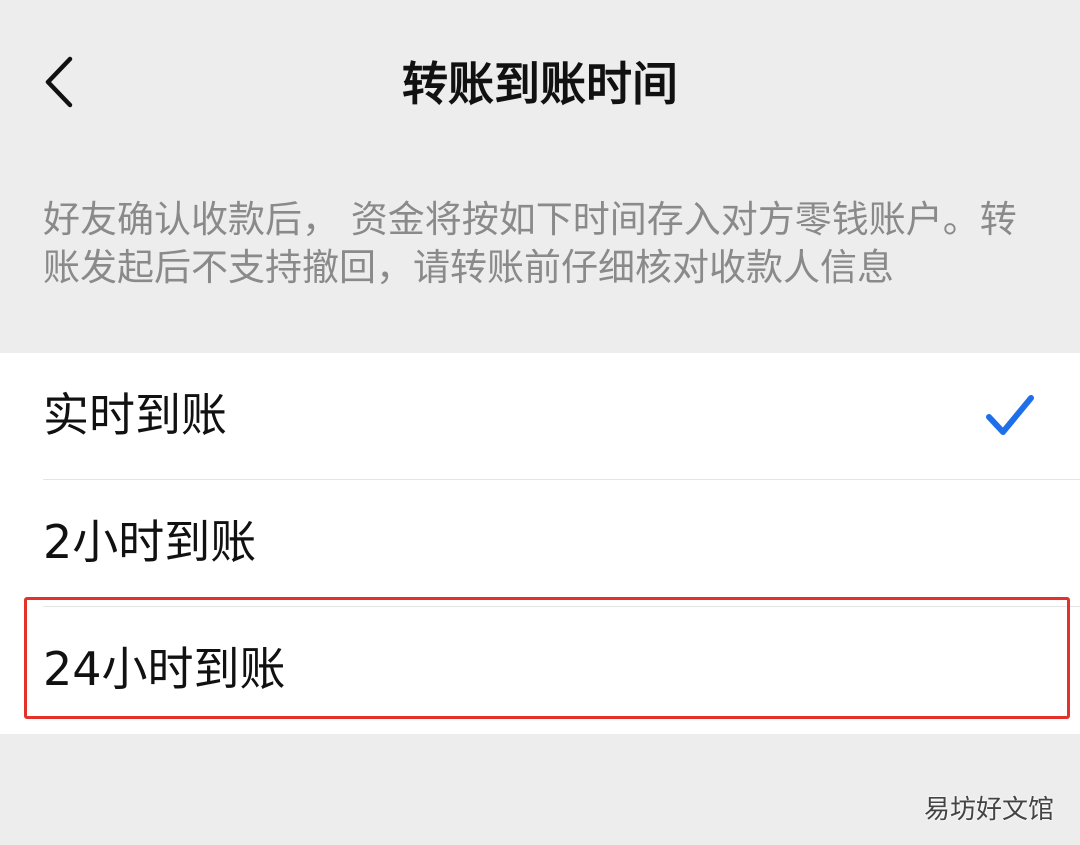 The width and height of the screenshot is (1080, 845). Describe the element at coordinates (135, 415) in the screenshot. I see `option-label: 实时到账` at that location.